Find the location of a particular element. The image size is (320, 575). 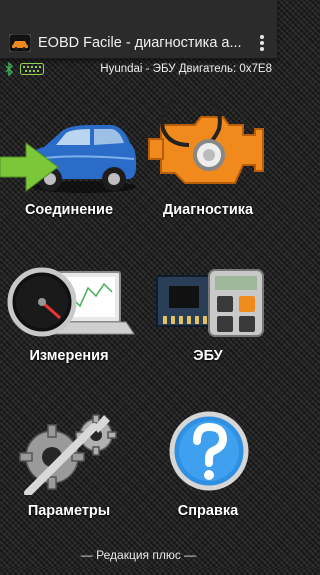

ecu-label: ЭБУ is located at coordinates (208, 356).